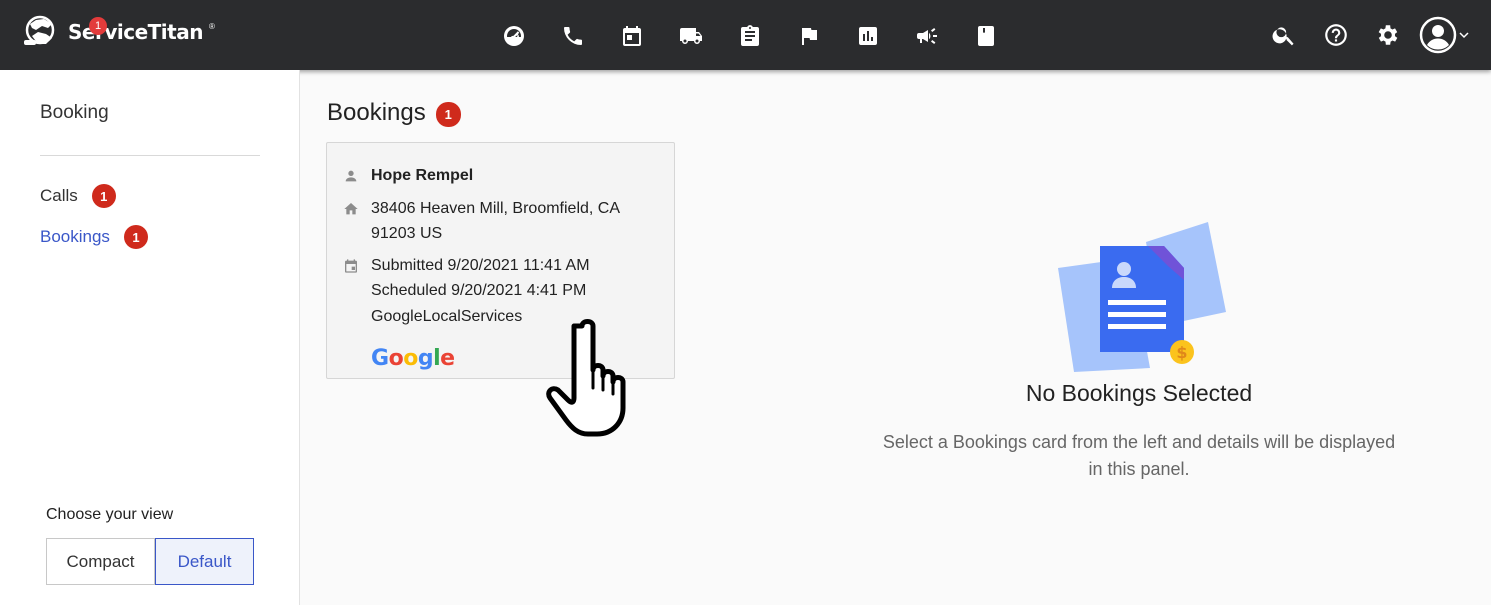 This screenshot has height=605, width=1491. What do you see at coordinates (376, 112) in the screenshot?
I see `page-title-text: Bookings` at bounding box center [376, 112].